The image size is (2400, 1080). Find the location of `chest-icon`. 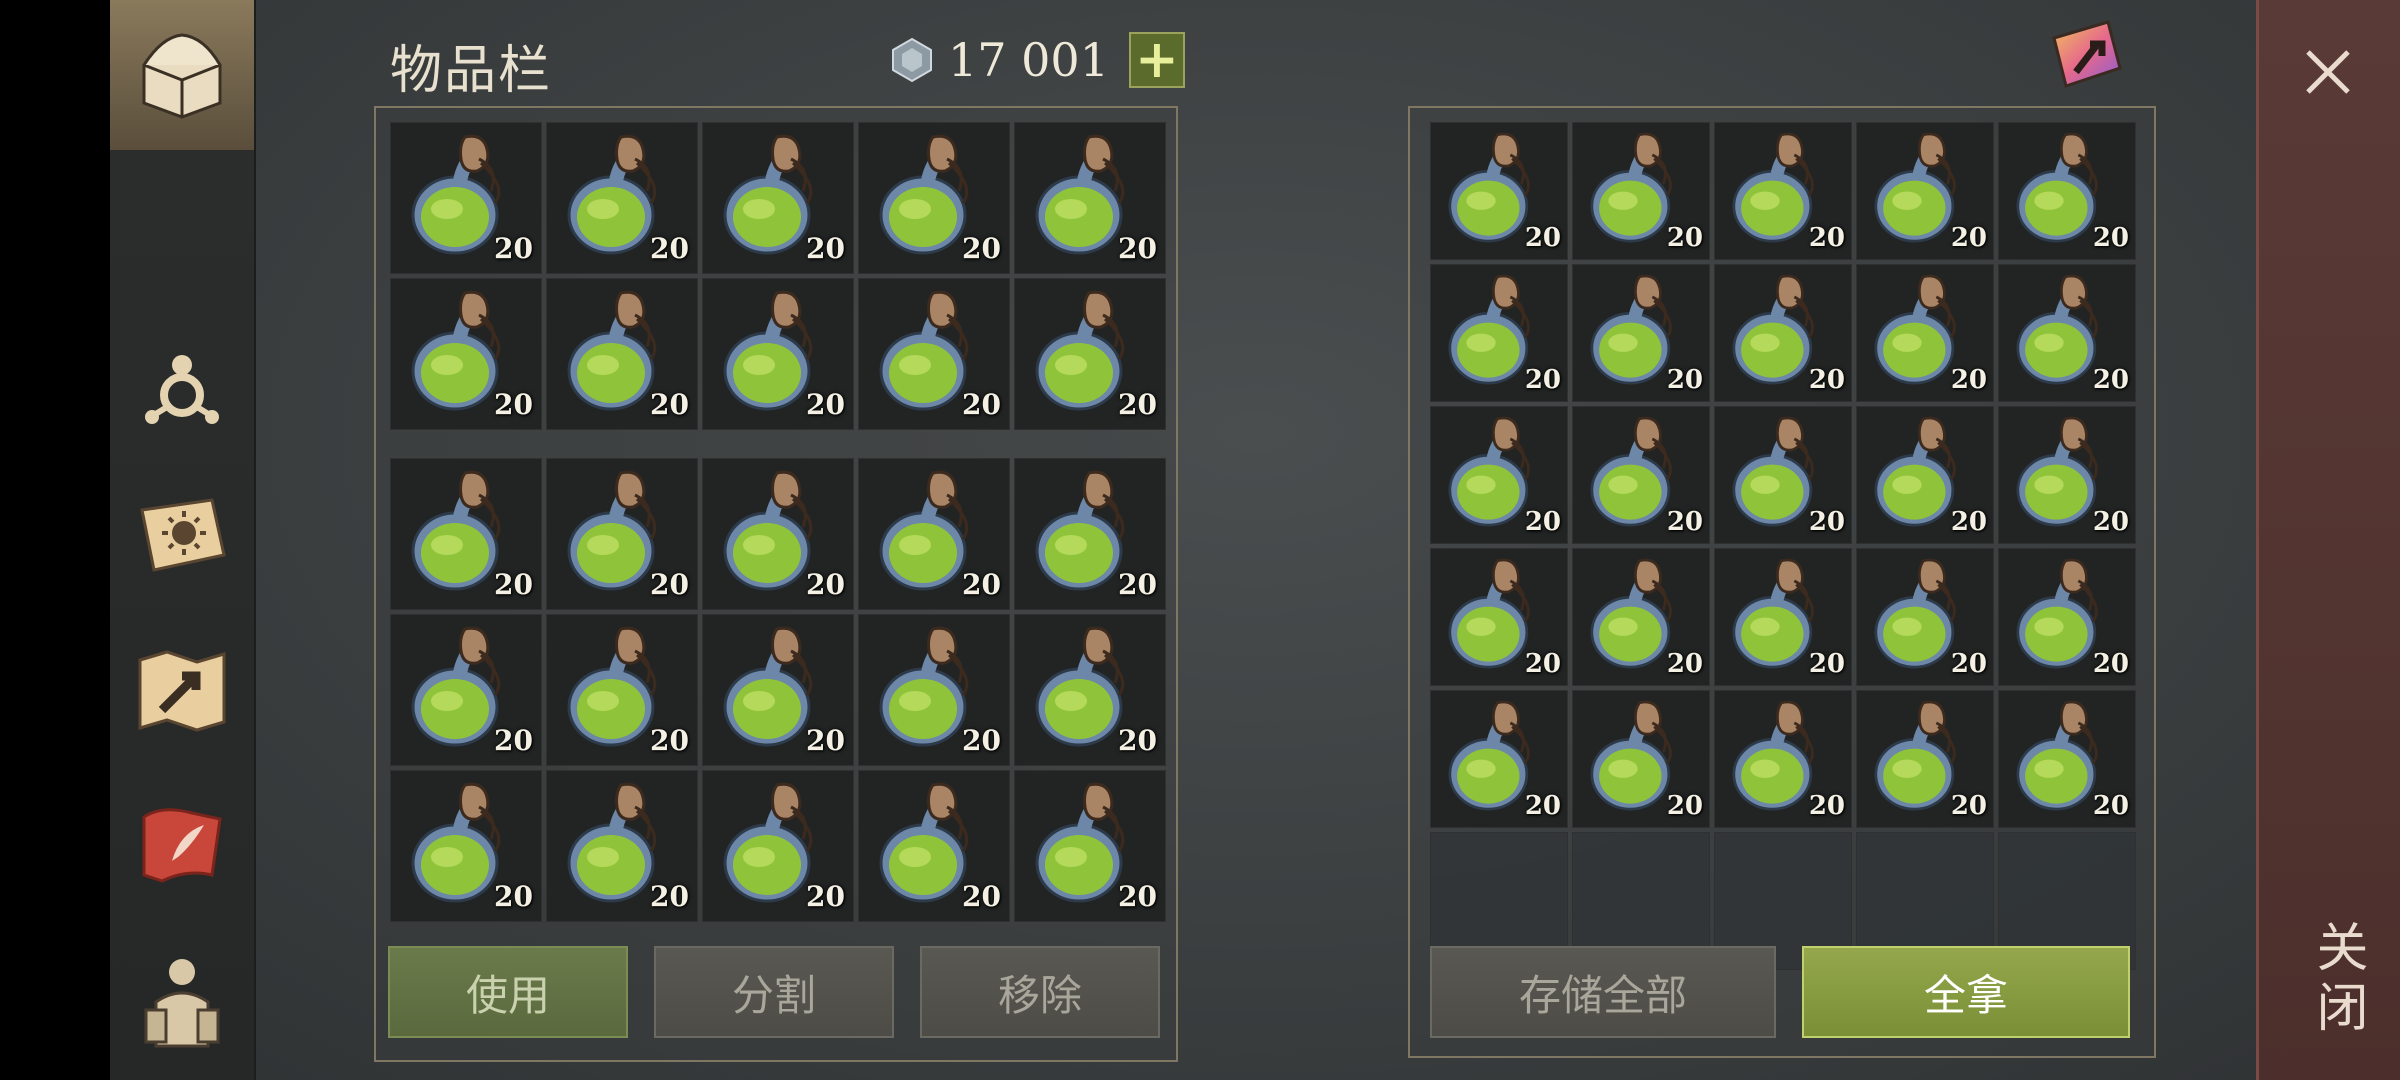

chest-icon is located at coordinates (182, 76).